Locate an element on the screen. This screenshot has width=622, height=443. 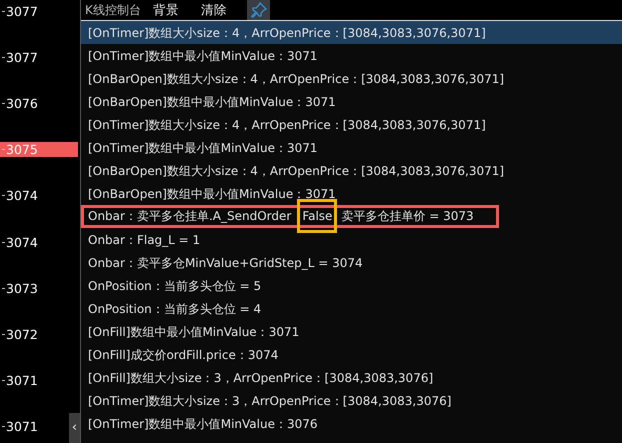
price-label: 3076 is located at coordinates (39, 103).